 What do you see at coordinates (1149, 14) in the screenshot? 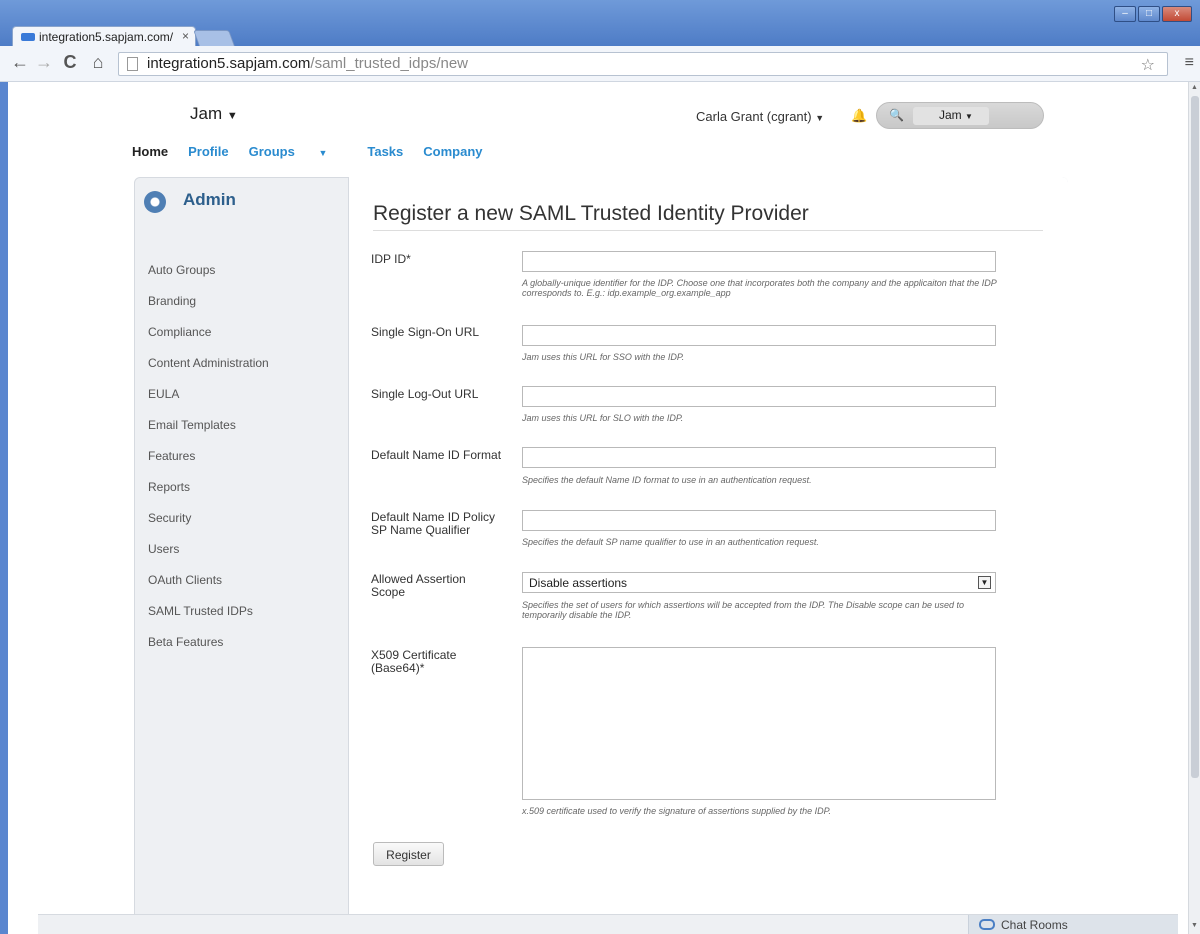
I see `maximize-icon: □` at bounding box center [1149, 14].